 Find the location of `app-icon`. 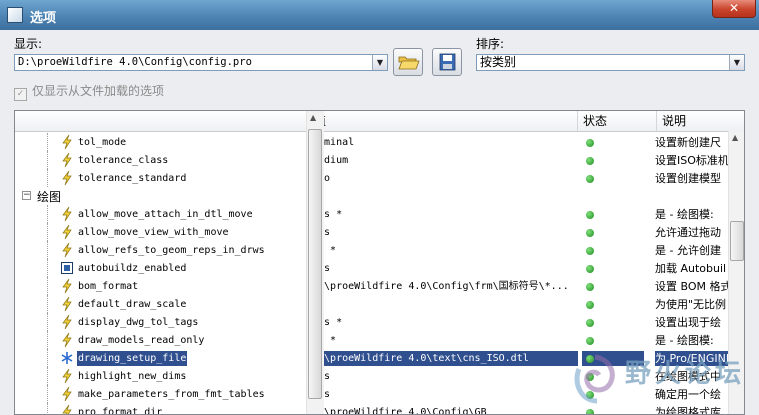

app-icon is located at coordinates (15, 15).